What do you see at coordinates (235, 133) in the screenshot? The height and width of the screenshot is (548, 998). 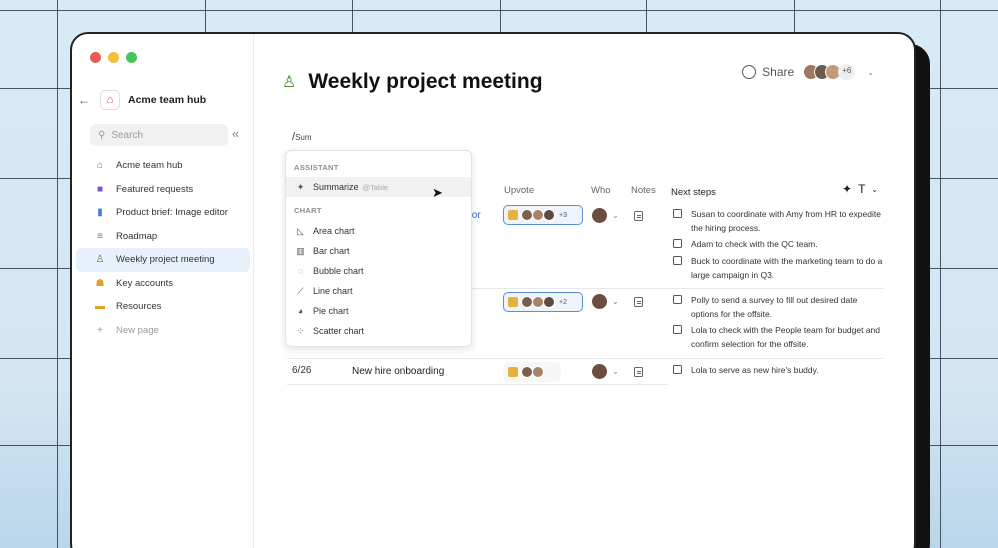 I see `collapse-sidebar-icon: «` at bounding box center [235, 133].